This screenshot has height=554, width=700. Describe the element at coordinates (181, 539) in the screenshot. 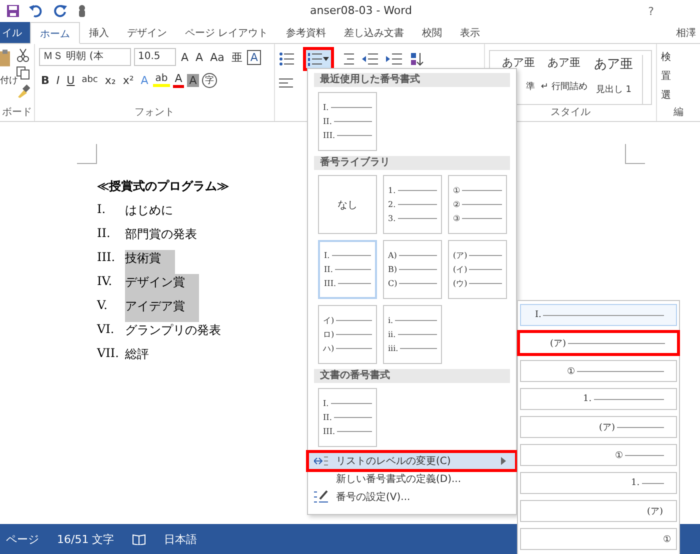

I see `status-item: 日本語` at that location.